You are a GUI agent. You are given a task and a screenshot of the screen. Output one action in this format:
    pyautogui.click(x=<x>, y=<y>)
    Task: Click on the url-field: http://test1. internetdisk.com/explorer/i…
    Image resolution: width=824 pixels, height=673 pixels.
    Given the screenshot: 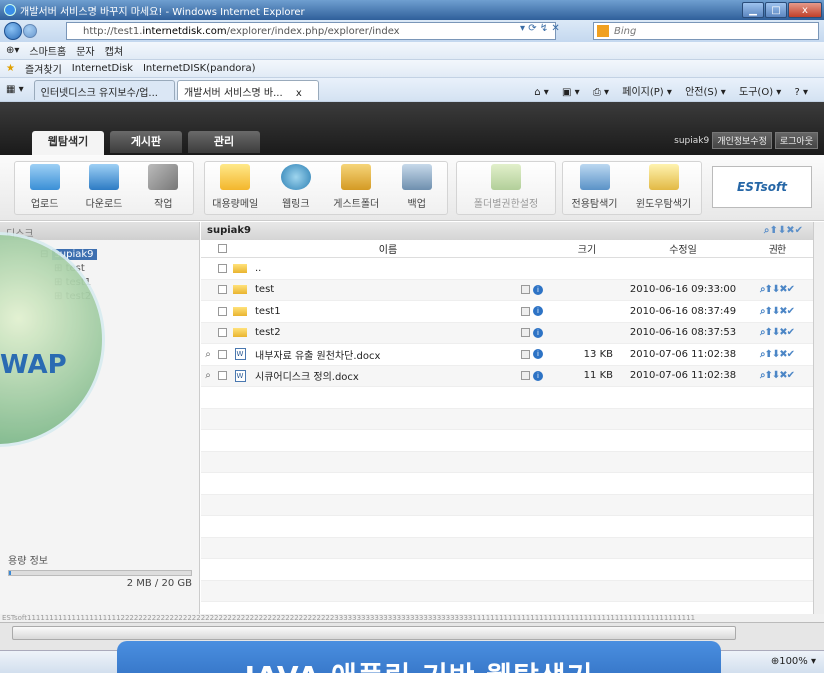 What is the action you would take?
    pyautogui.click(x=311, y=31)
    